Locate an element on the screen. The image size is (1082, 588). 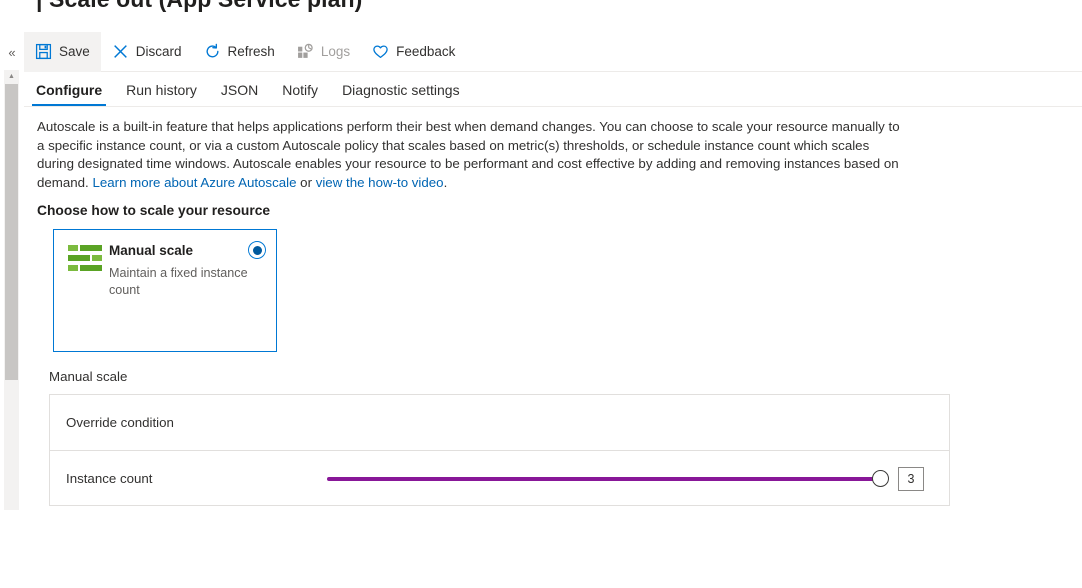
heart-icon is located at coordinates (380, 51).